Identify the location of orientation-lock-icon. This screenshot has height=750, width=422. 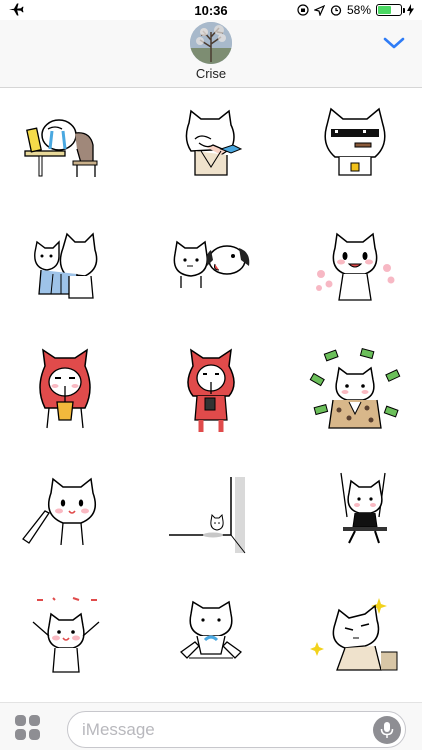
(303, 10).